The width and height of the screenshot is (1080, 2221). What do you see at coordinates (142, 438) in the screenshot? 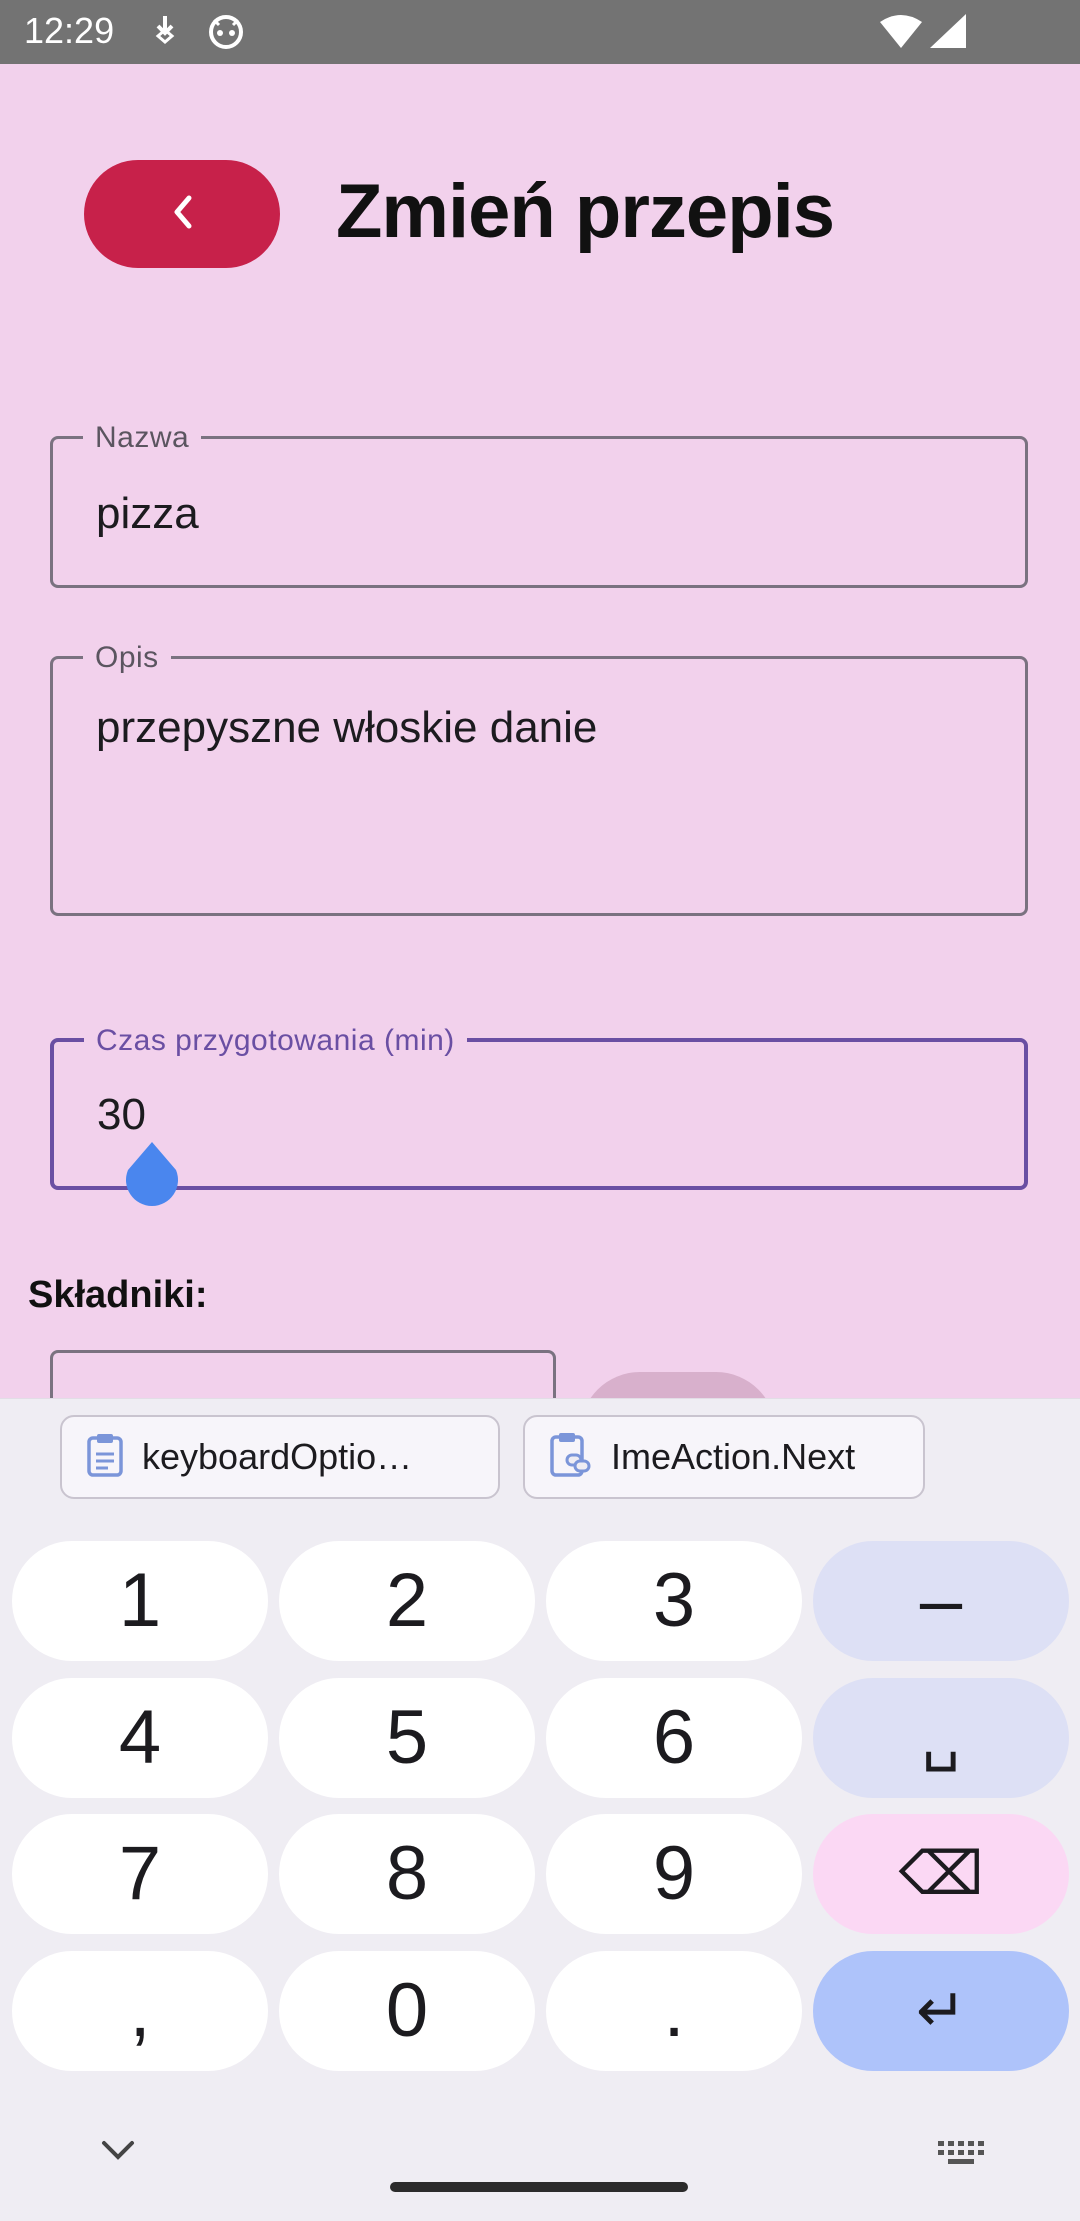
I see `name-field-label: Nazwa` at bounding box center [142, 438].